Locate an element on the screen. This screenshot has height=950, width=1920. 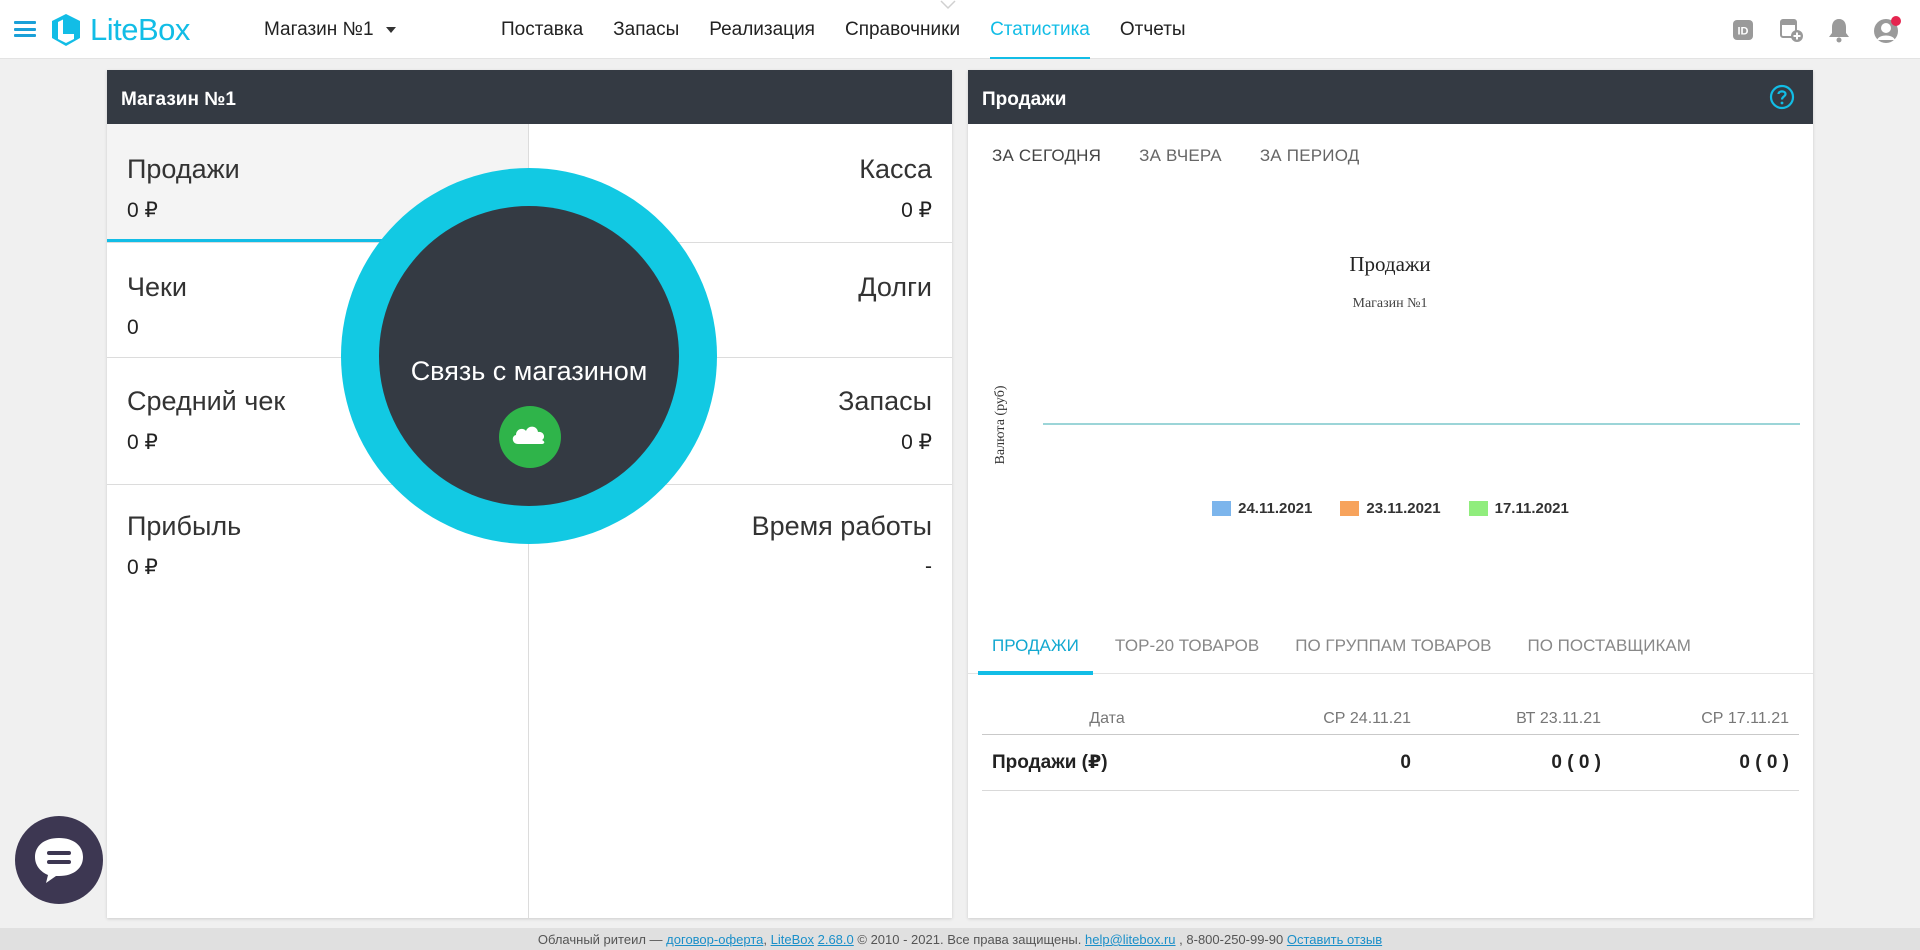
legend-item: 17.11.2021 is located at coordinates (1518, 508).